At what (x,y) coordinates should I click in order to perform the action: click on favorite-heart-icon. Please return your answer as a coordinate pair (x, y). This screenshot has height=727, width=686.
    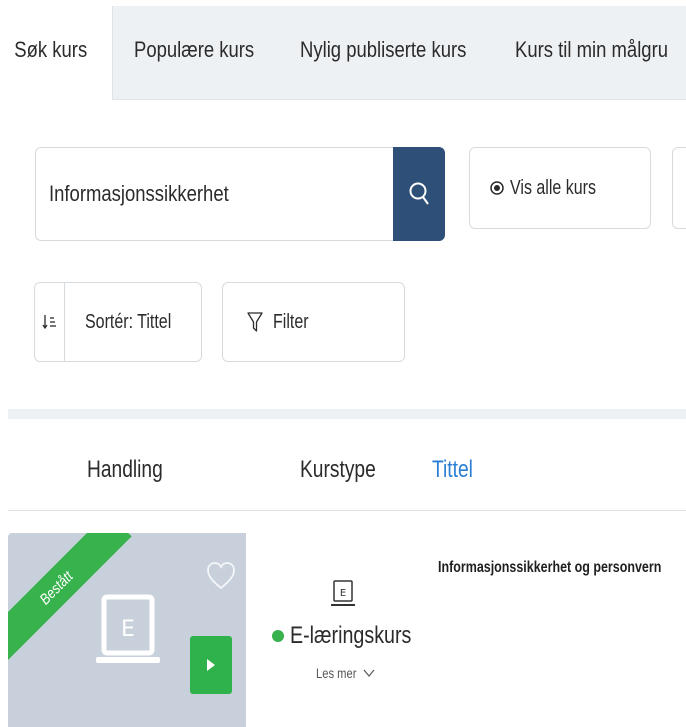
    Looking at the image, I should click on (221, 576).